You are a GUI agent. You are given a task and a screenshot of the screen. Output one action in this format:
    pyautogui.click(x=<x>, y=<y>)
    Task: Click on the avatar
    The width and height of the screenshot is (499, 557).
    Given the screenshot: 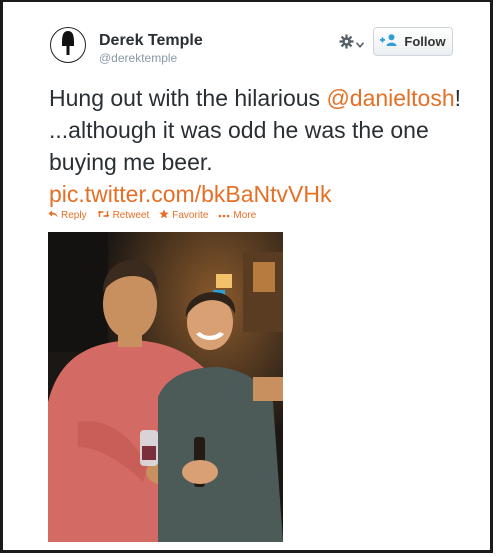 What is the action you would take?
    pyautogui.click(x=68, y=45)
    